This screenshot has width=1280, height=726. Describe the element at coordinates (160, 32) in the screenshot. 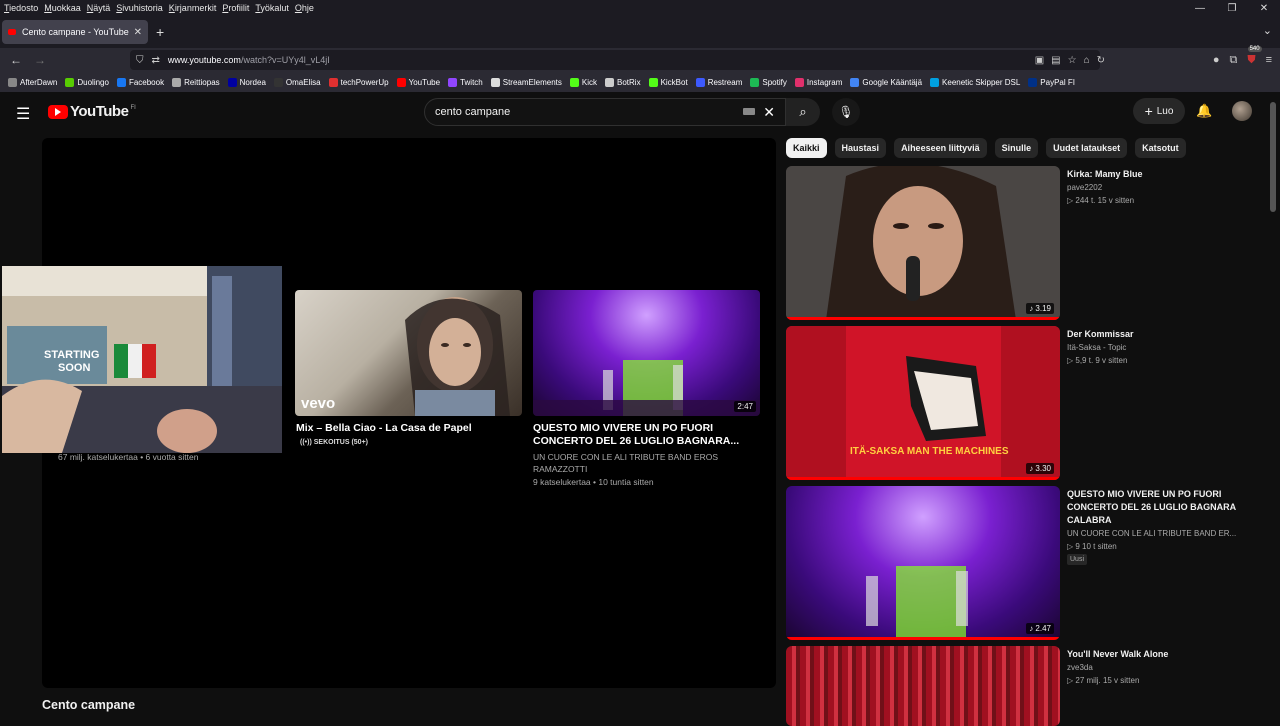

I see `new-tab-button: +` at that location.